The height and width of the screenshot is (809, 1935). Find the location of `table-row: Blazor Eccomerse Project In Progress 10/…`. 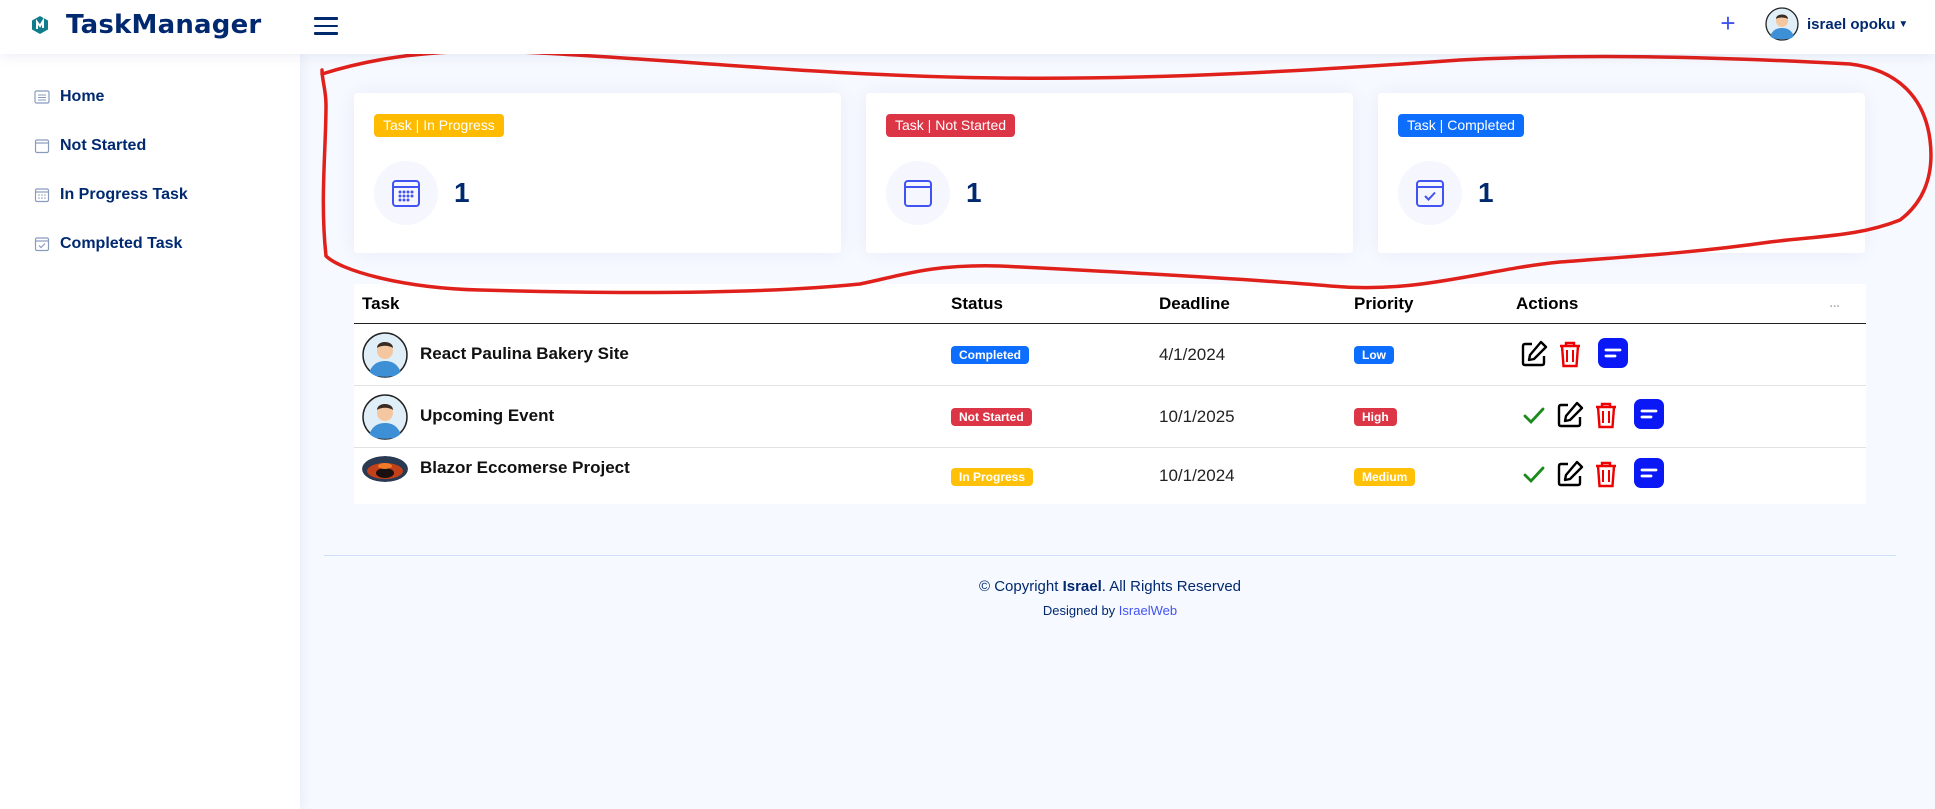

table-row: Blazor Eccomerse Project In Progress 10/… is located at coordinates (1110, 476).